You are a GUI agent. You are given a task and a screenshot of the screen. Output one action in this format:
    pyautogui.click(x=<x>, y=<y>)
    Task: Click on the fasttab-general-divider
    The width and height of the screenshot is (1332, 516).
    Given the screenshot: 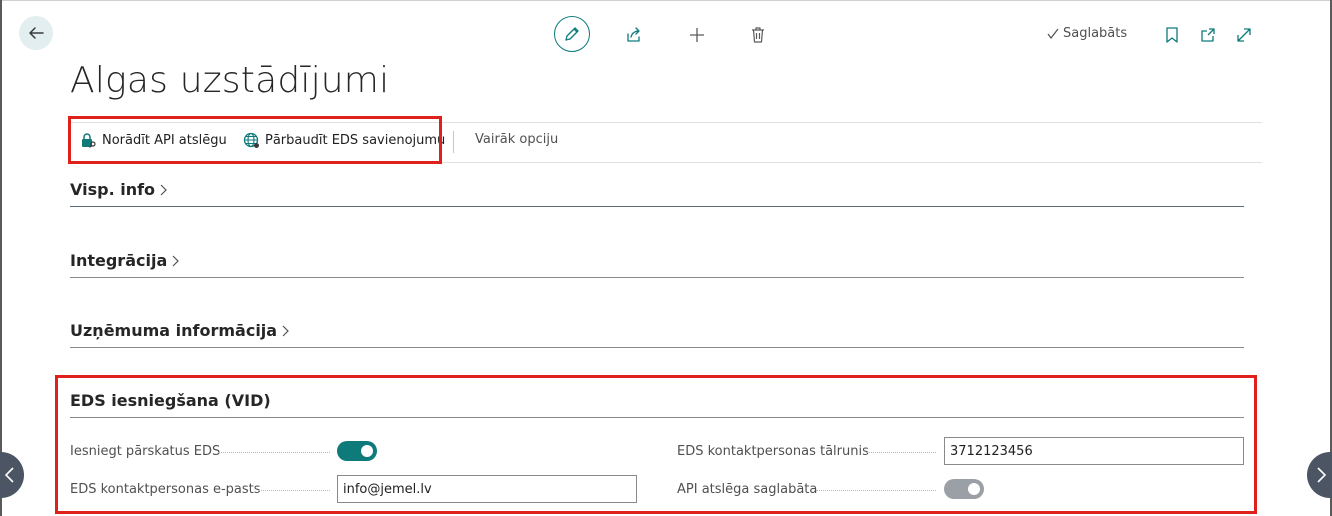 What is the action you would take?
    pyautogui.click(x=657, y=206)
    